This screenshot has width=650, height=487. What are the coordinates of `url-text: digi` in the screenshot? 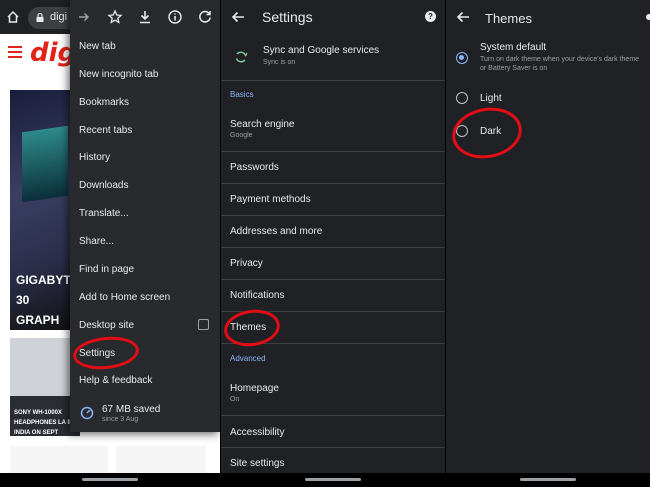 It's located at (59, 17).